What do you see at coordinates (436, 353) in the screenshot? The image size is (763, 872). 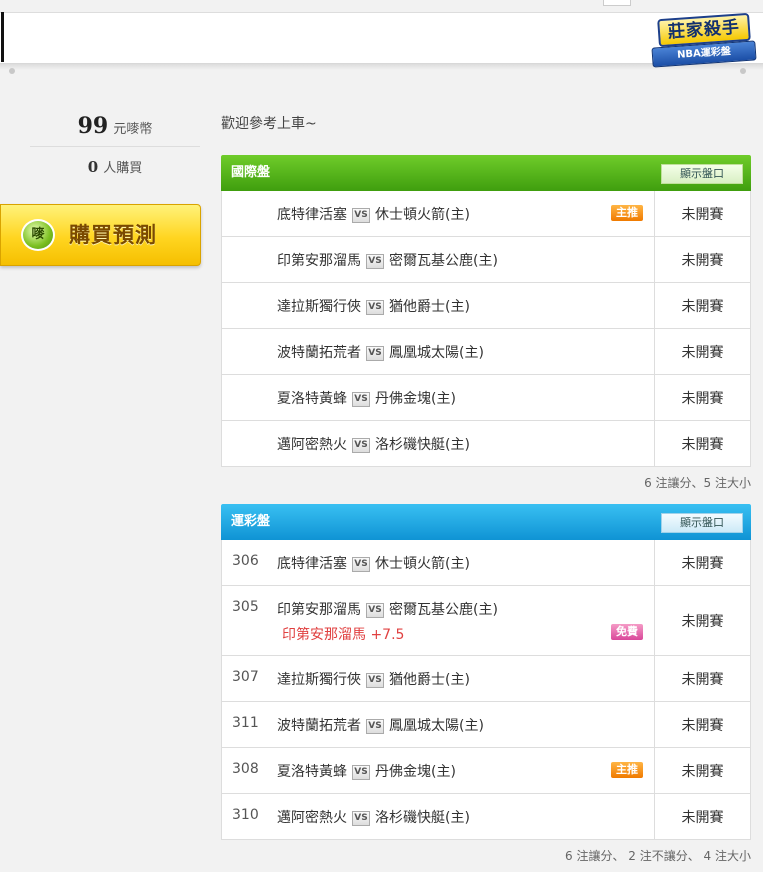 I see `home-team: 鳳凰城太陽(主)` at bounding box center [436, 353].